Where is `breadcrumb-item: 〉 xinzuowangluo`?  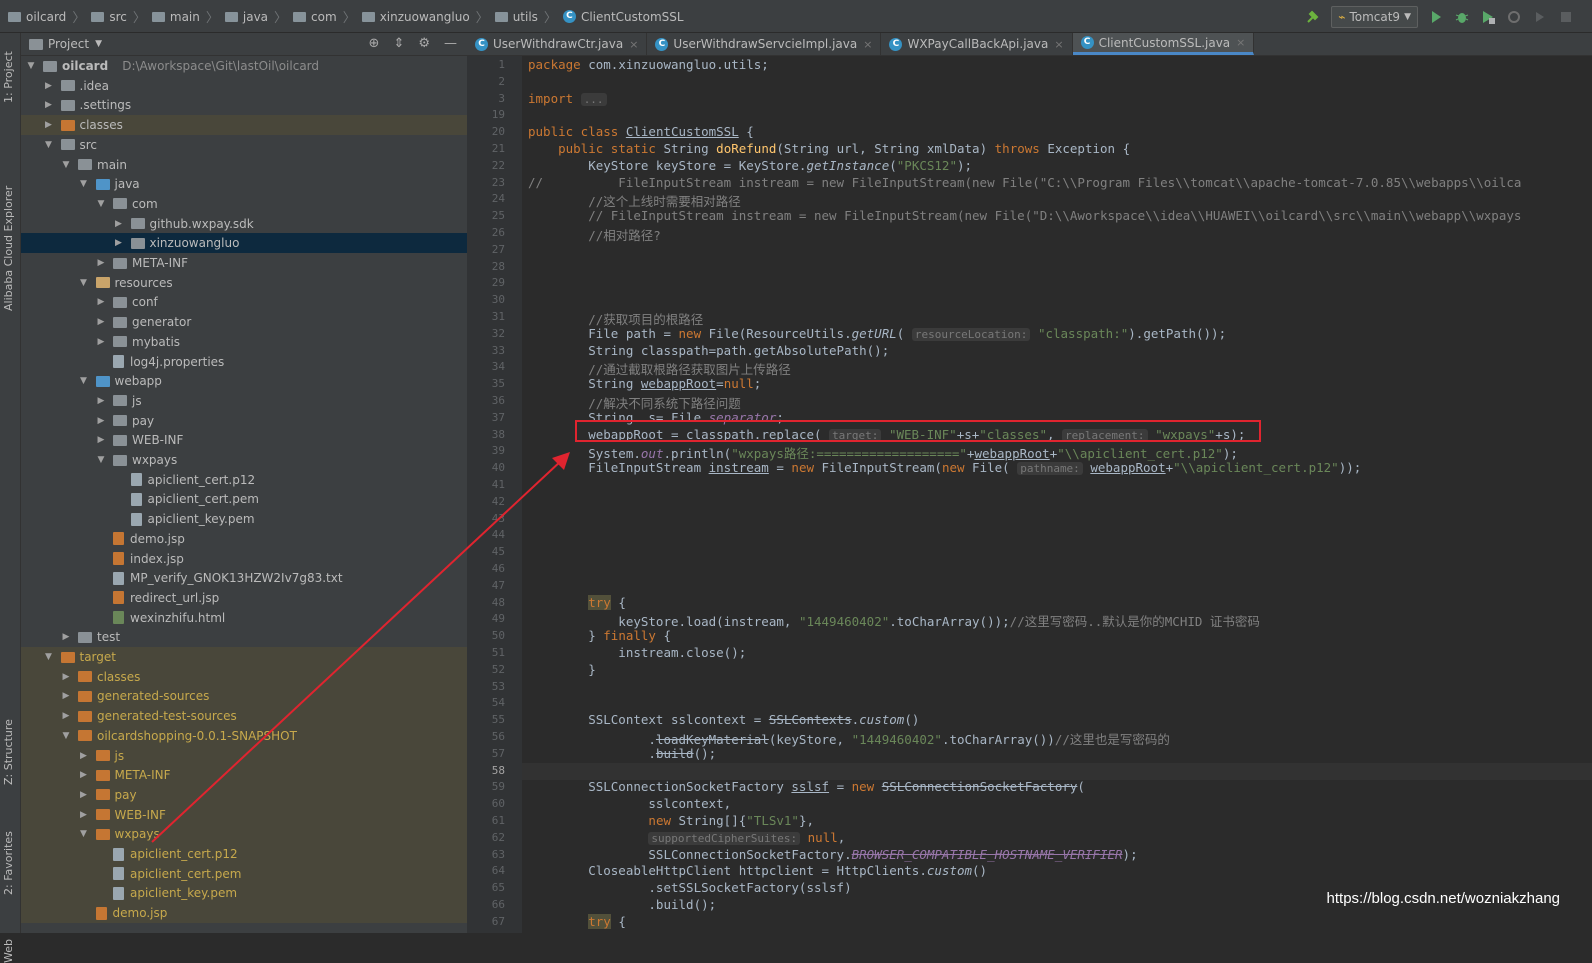
breadcrumb-item: 〉 xinzuowangluo is located at coordinates (403, 17).